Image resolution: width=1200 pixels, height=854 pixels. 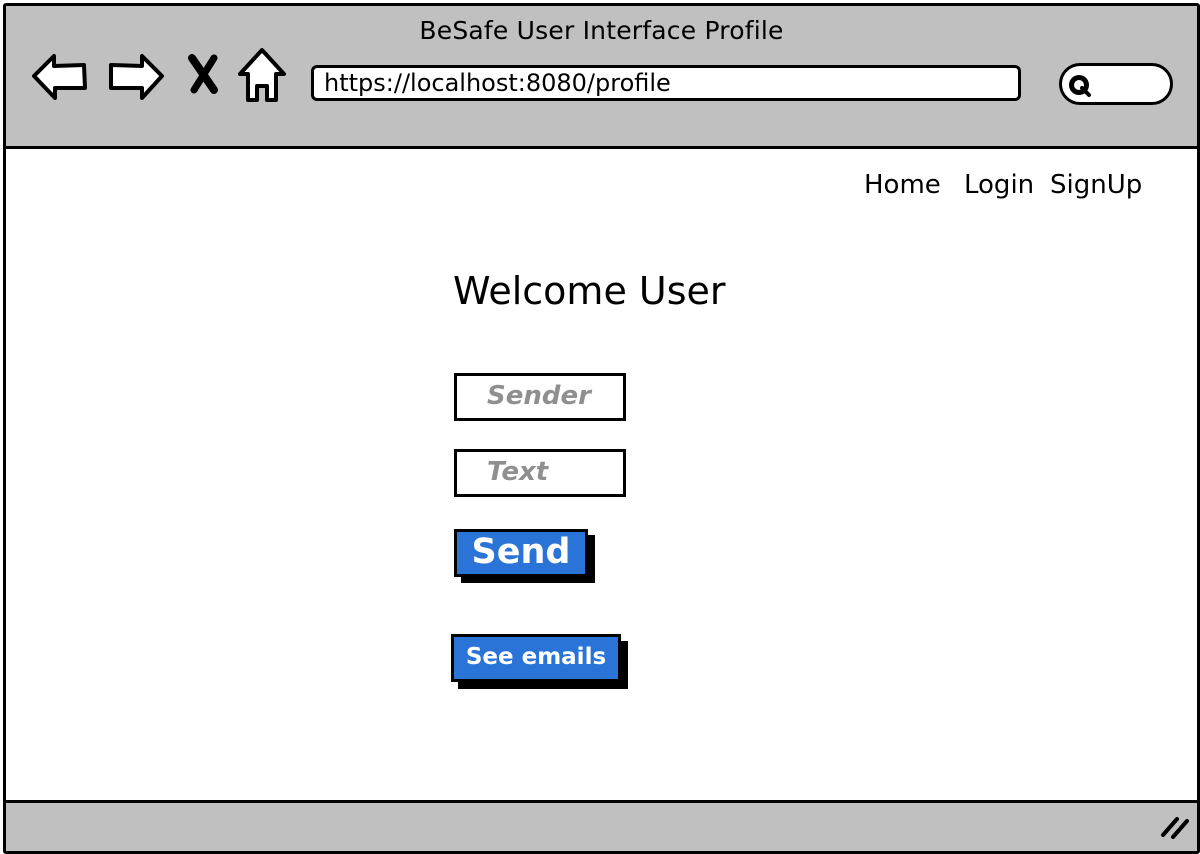 I want to click on url-text: https://localhost:8080/profile, so click(x=497, y=83).